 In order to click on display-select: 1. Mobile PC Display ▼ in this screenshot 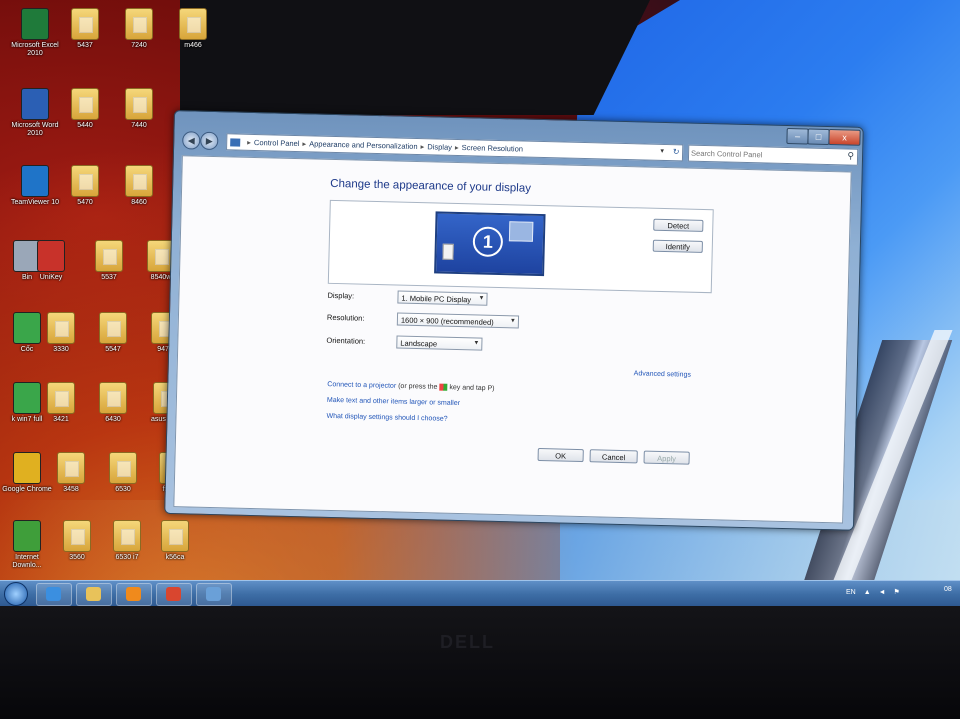, I will do `click(442, 298)`.